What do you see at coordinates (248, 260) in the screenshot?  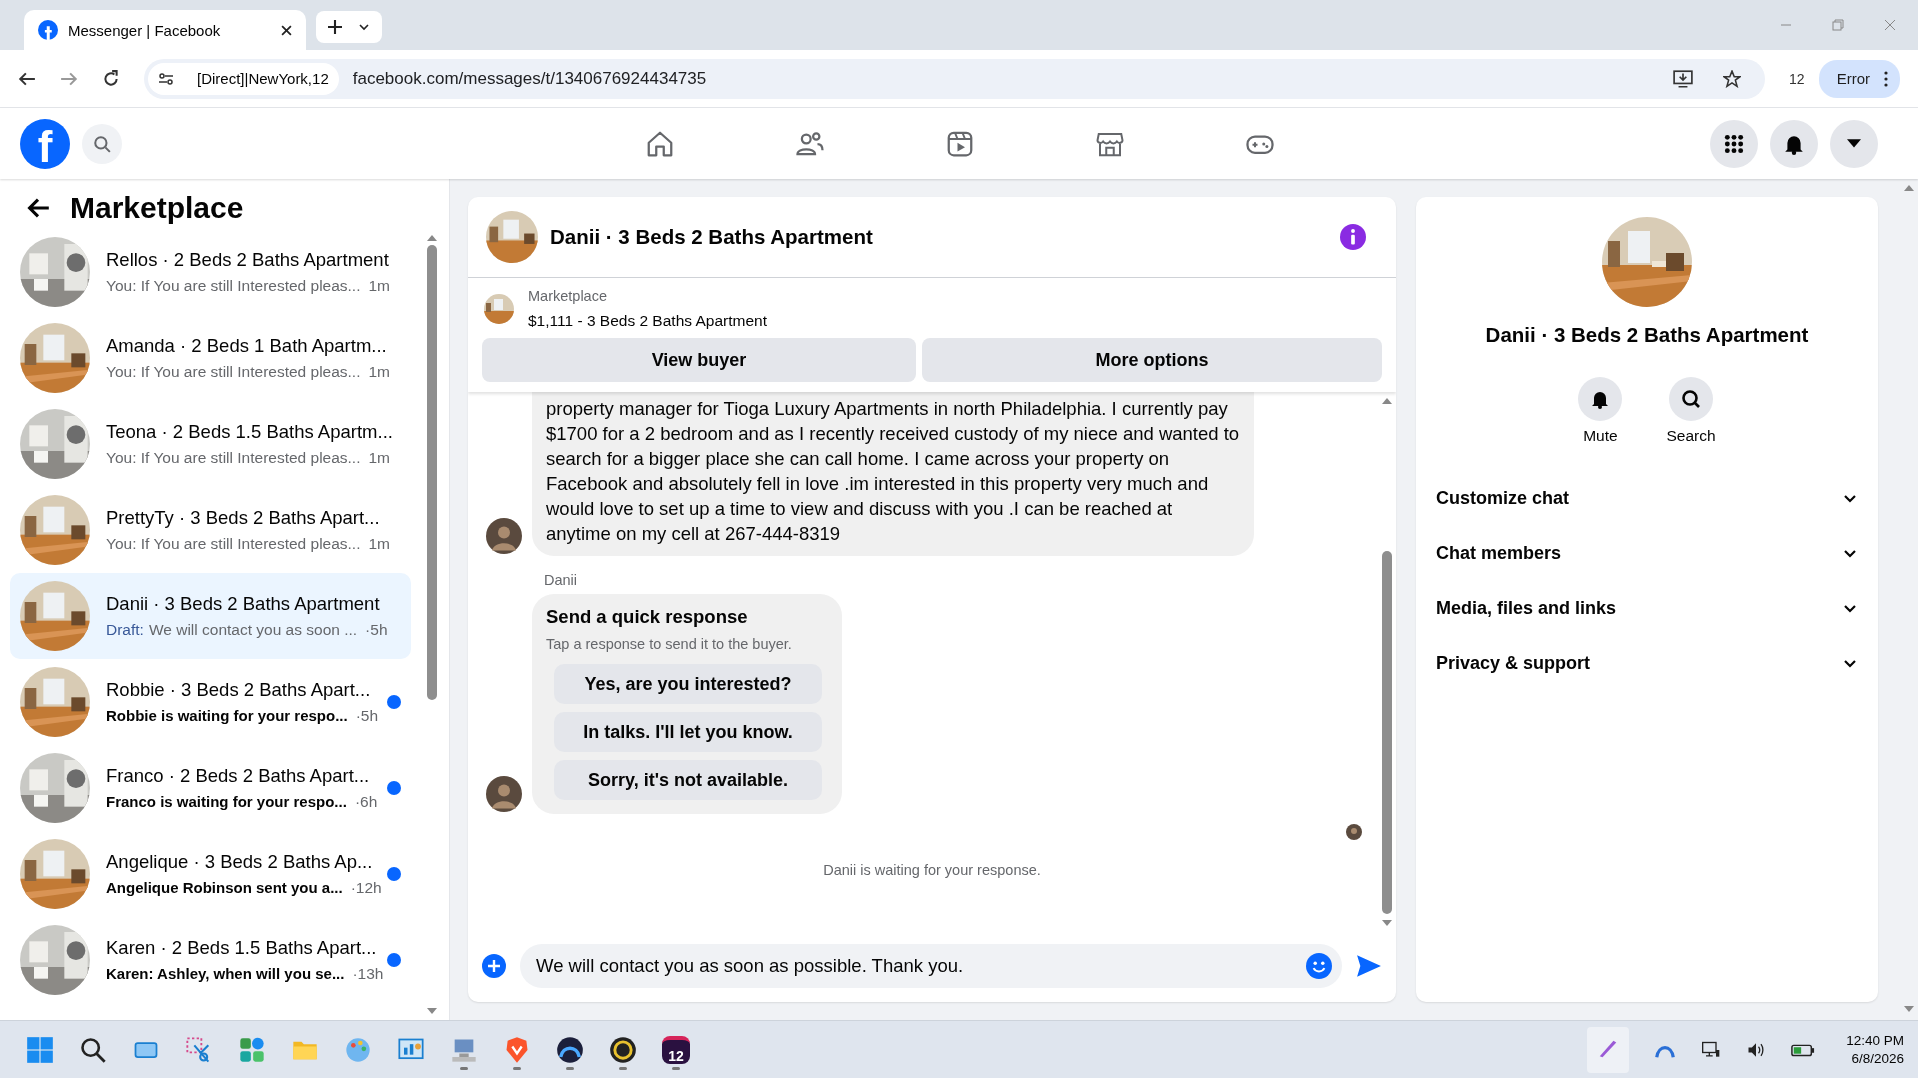 I see `conversation-title: Rellos · 2 Beds 2 Baths Apartment` at bounding box center [248, 260].